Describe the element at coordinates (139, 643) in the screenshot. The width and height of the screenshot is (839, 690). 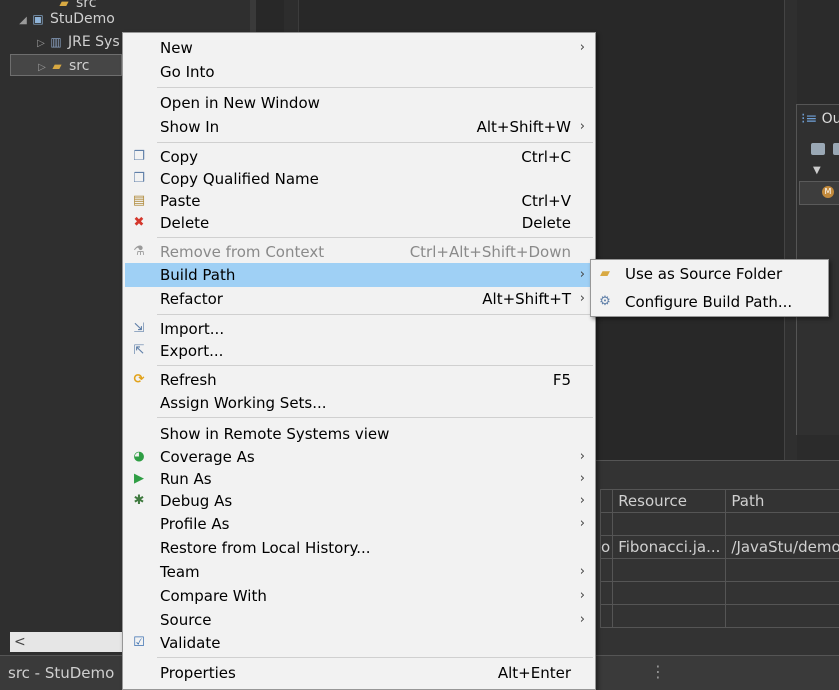
I see `validate-check-icon: ☑` at that location.